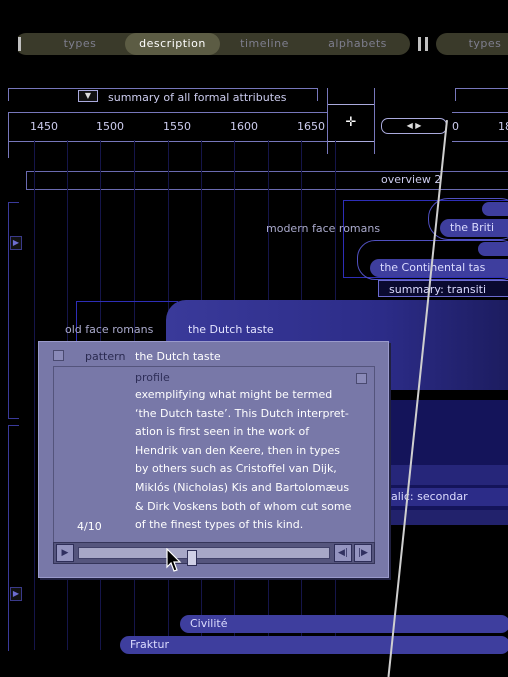 This screenshot has width=508, height=677. What do you see at coordinates (481, 94) in the screenshot?
I see `summary-bracket-right` at bounding box center [481, 94].